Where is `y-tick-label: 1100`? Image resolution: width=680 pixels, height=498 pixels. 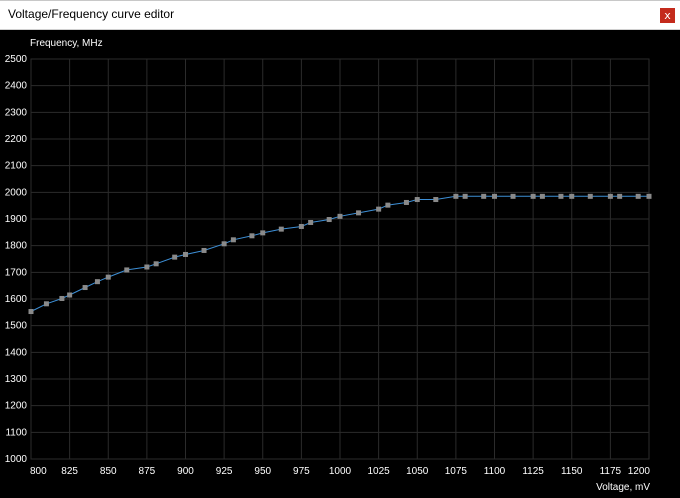 y-tick-label: 1100 is located at coordinates (16, 432).